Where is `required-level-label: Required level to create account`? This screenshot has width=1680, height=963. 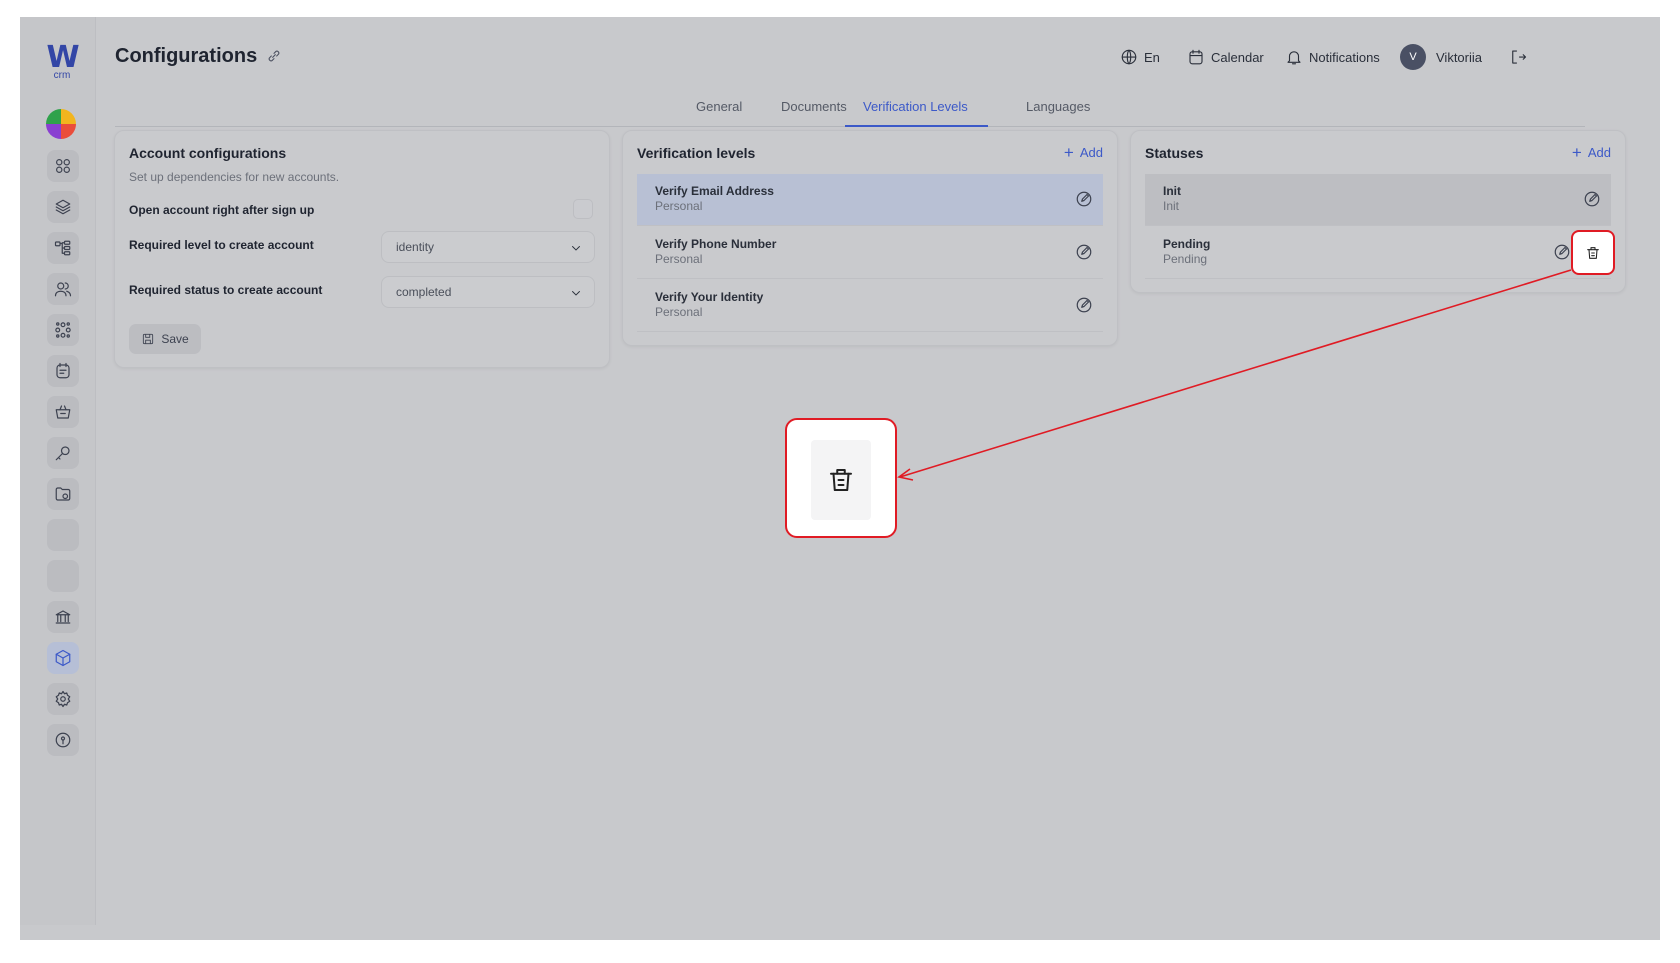 required-level-label: Required level to create account is located at coordinates (221, 245).